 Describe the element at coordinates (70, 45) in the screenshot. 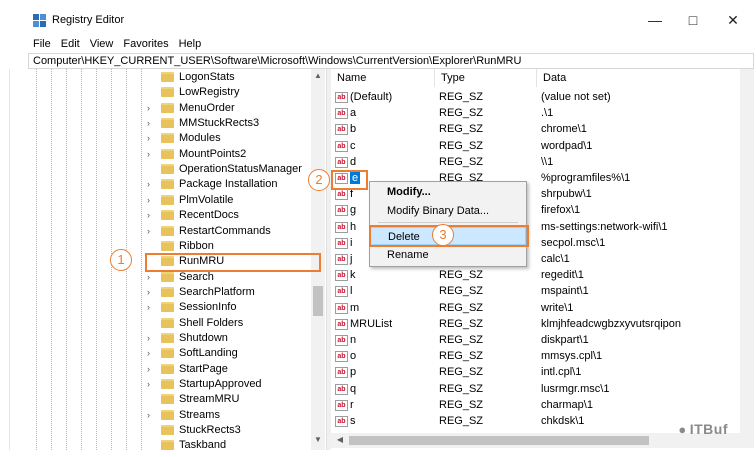

I see `menu-edit: Edit` at that location.